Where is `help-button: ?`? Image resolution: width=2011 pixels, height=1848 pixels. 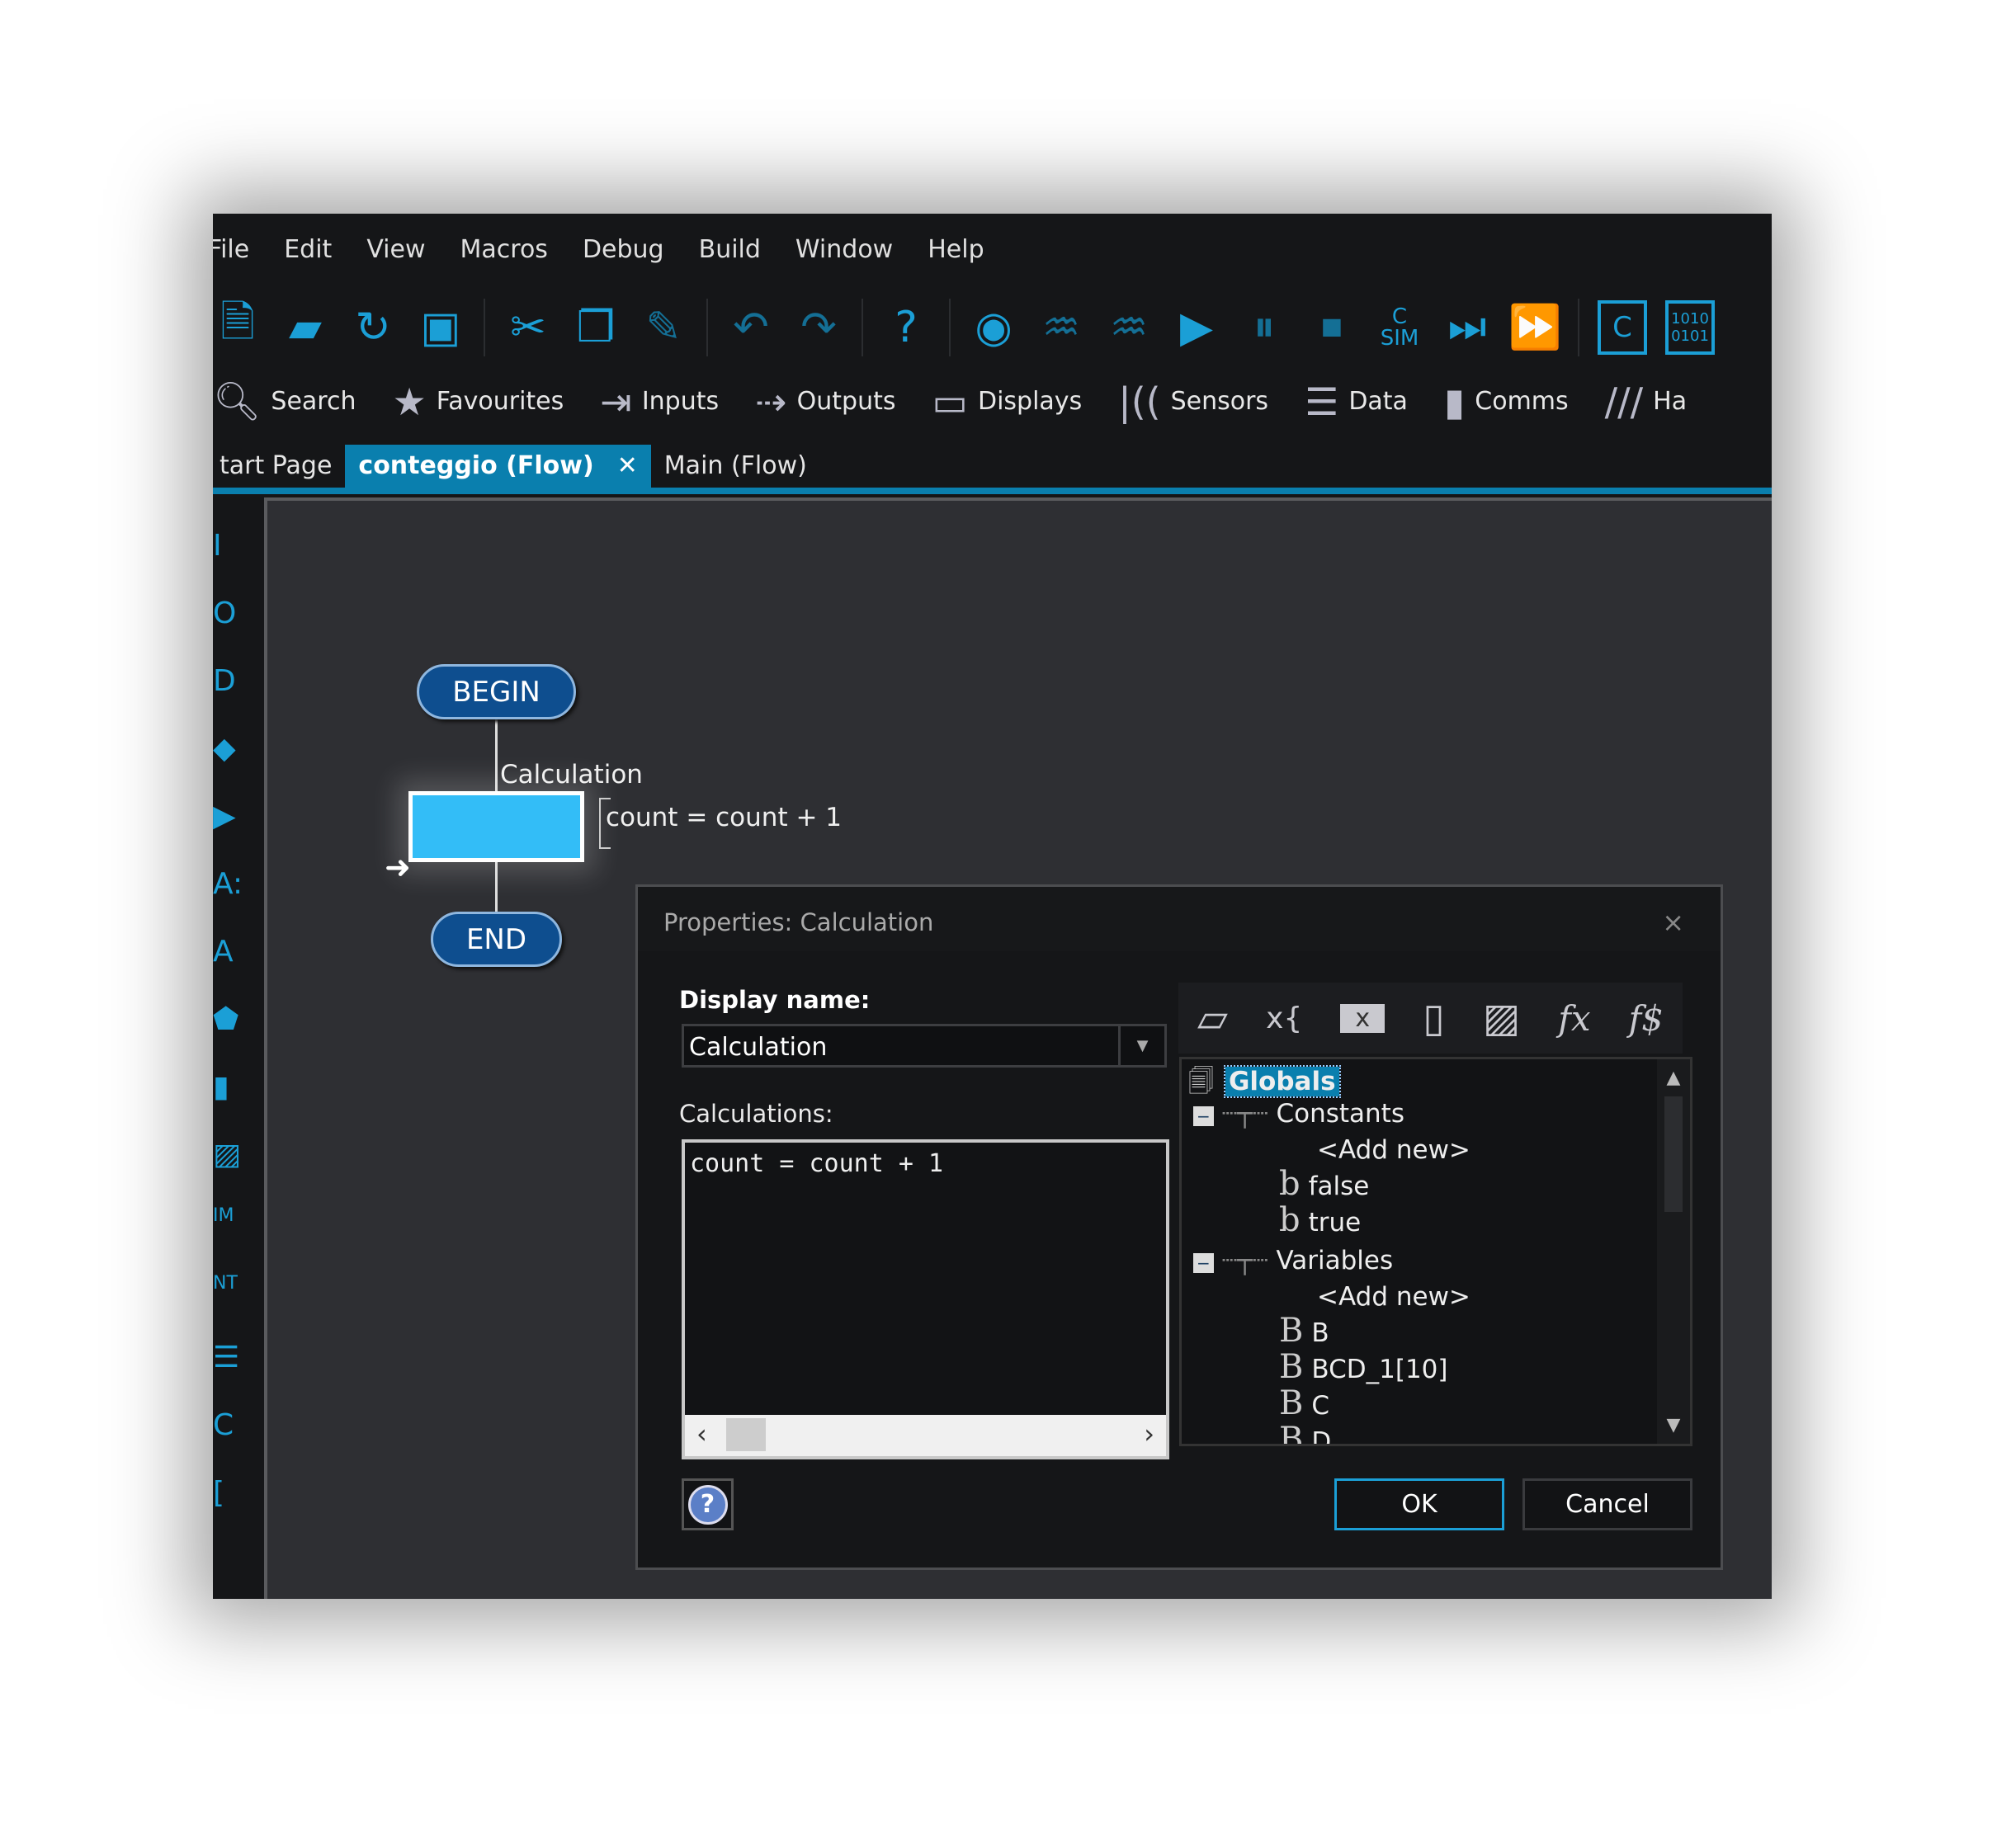
help-button: ? is located at coordinates (708, 1504).